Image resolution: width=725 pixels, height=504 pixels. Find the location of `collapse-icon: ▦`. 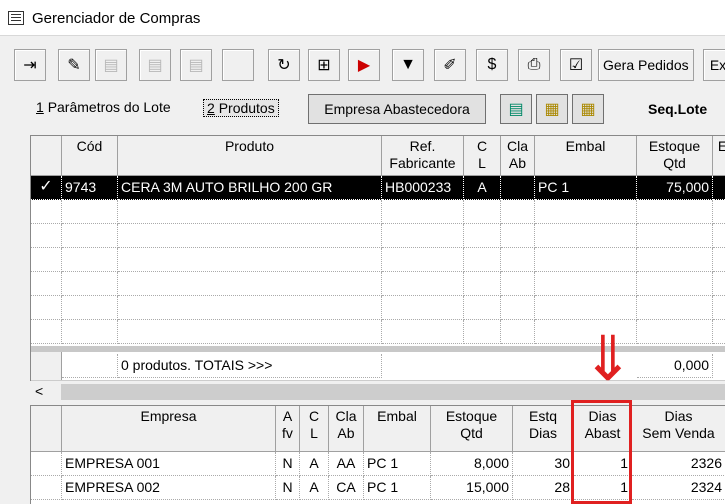

collapse-icon: ▦ is located at coordinates (588, 109).